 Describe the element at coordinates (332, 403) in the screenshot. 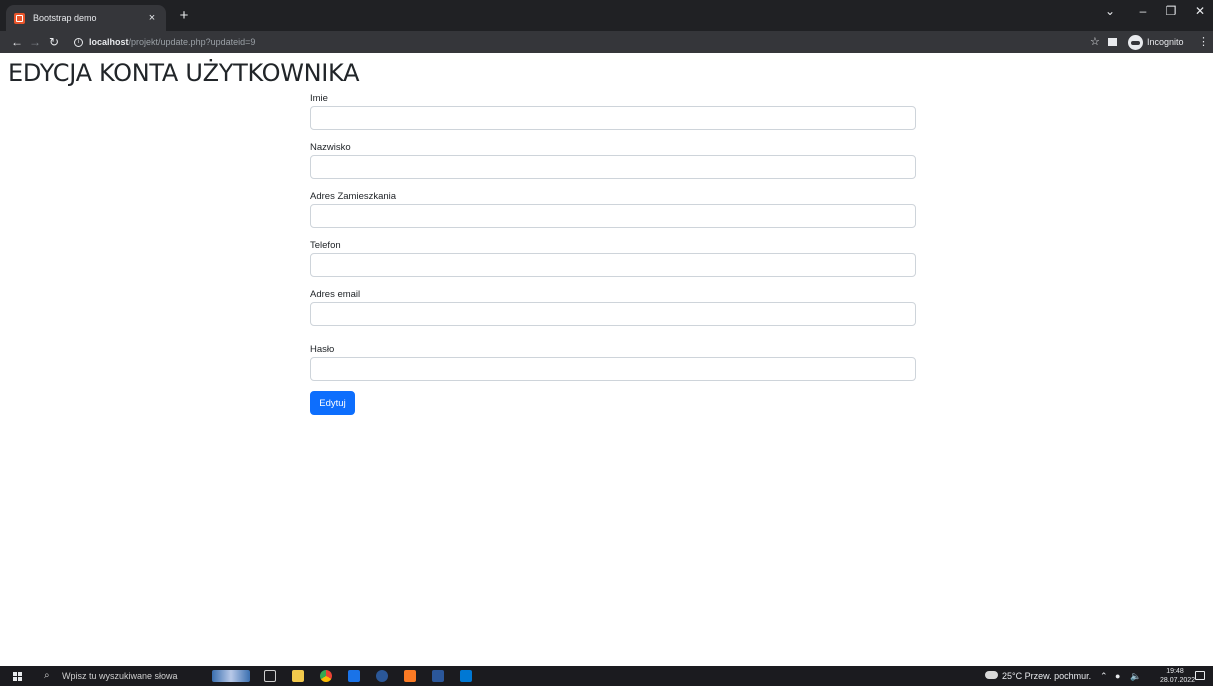

I see `edit-submit-button: Edytuj` at that location.